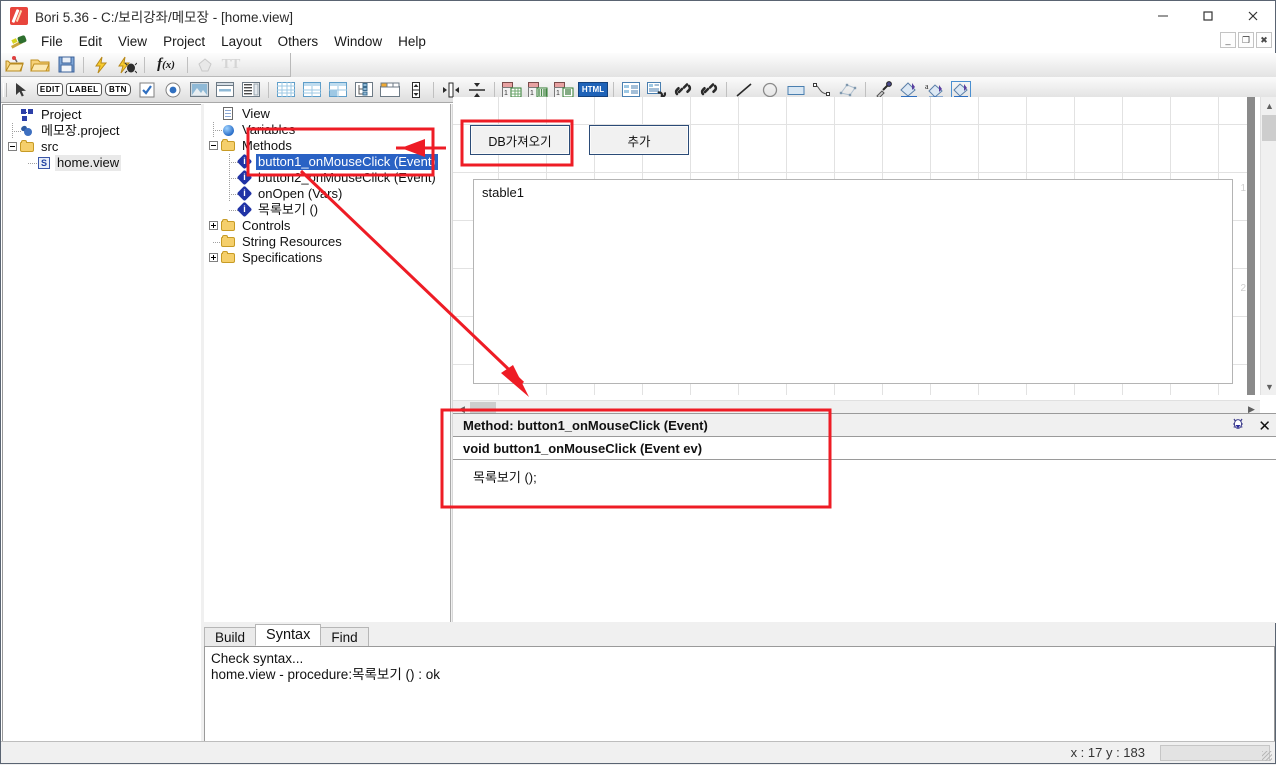  Describe the element at coordinates (298, 41) in the screenshot. I see `menu-others: Others` at that location.